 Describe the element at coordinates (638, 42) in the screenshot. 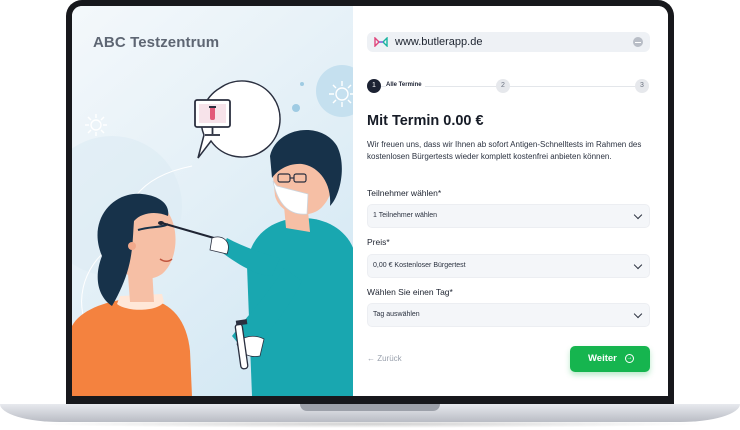

I see `close-icon` at that location.